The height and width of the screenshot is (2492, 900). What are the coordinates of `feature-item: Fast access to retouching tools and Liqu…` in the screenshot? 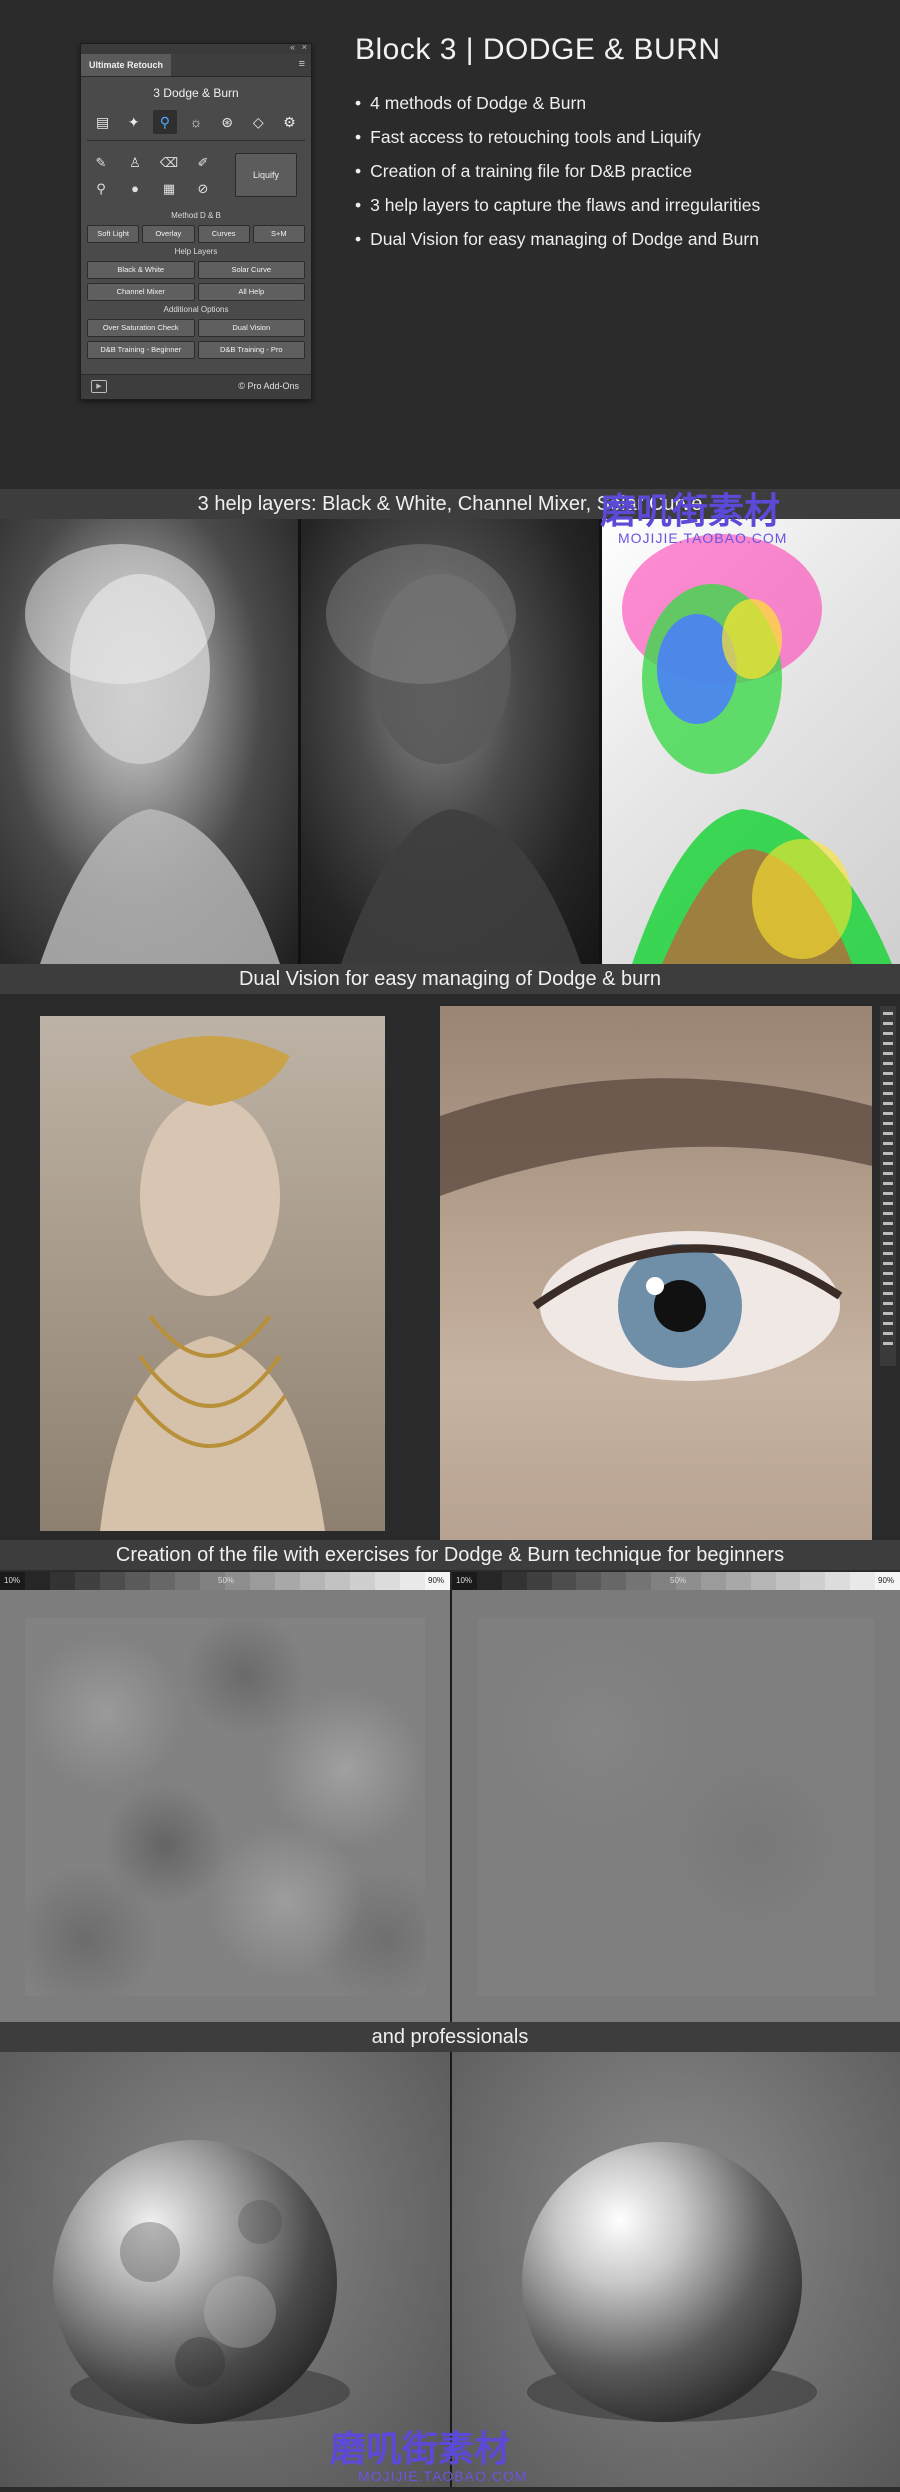 It's located at (615, 137).